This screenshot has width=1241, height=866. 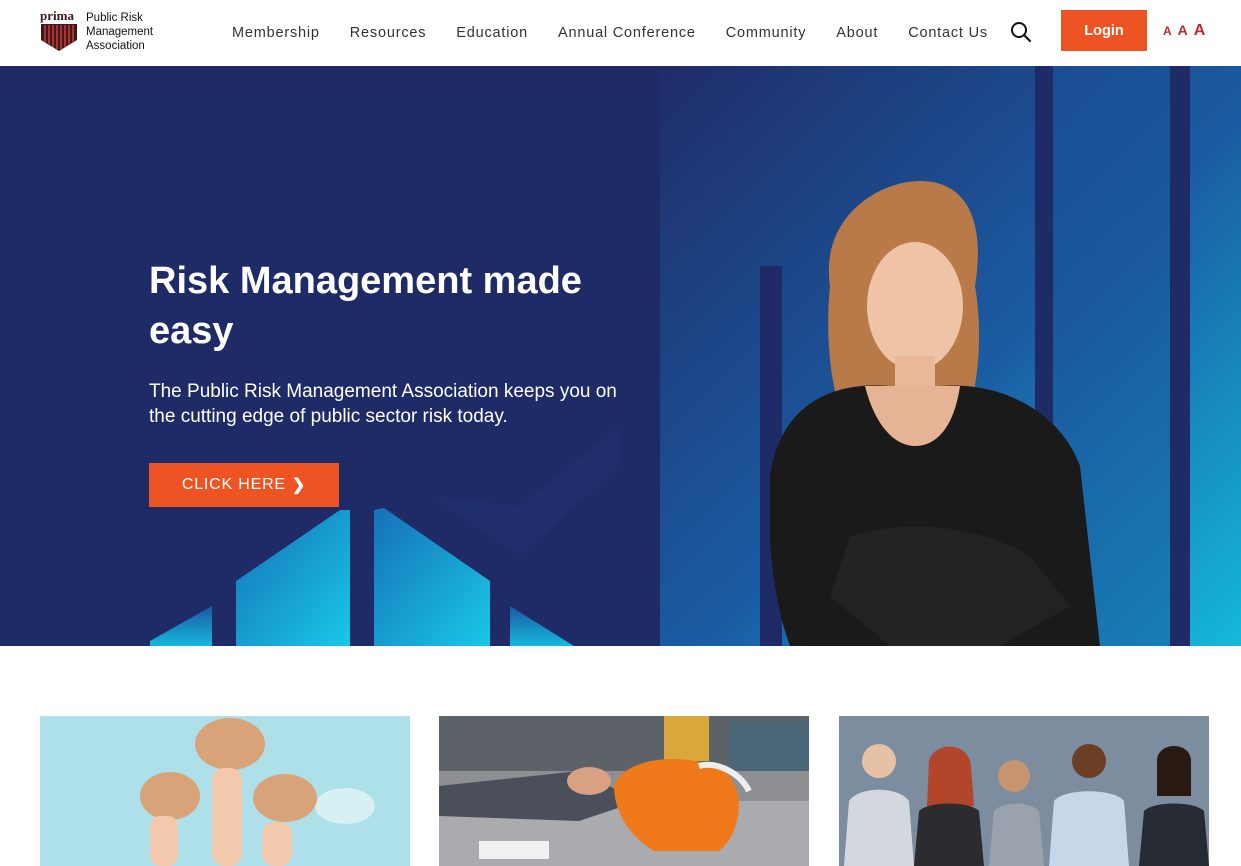 What do you see at coordinates (948, 33) in the screenshot?
I see `nav-item-contact-us: Contact Us` at bounding box center [948, 33].